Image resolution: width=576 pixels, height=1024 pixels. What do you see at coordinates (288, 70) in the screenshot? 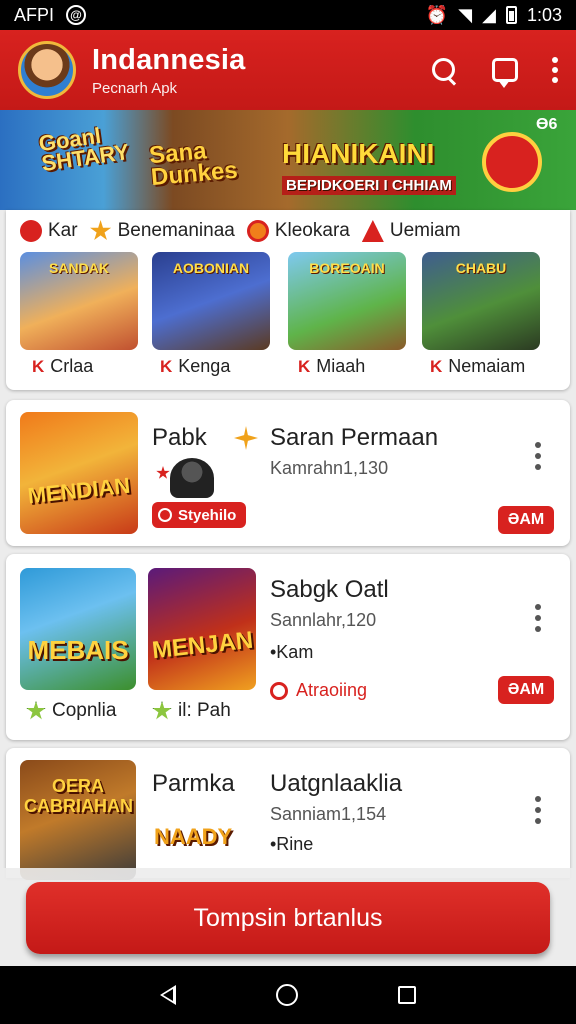
I see `app-bar: Indannesia Pecnarh Apk` at bounding box center [288, 70].